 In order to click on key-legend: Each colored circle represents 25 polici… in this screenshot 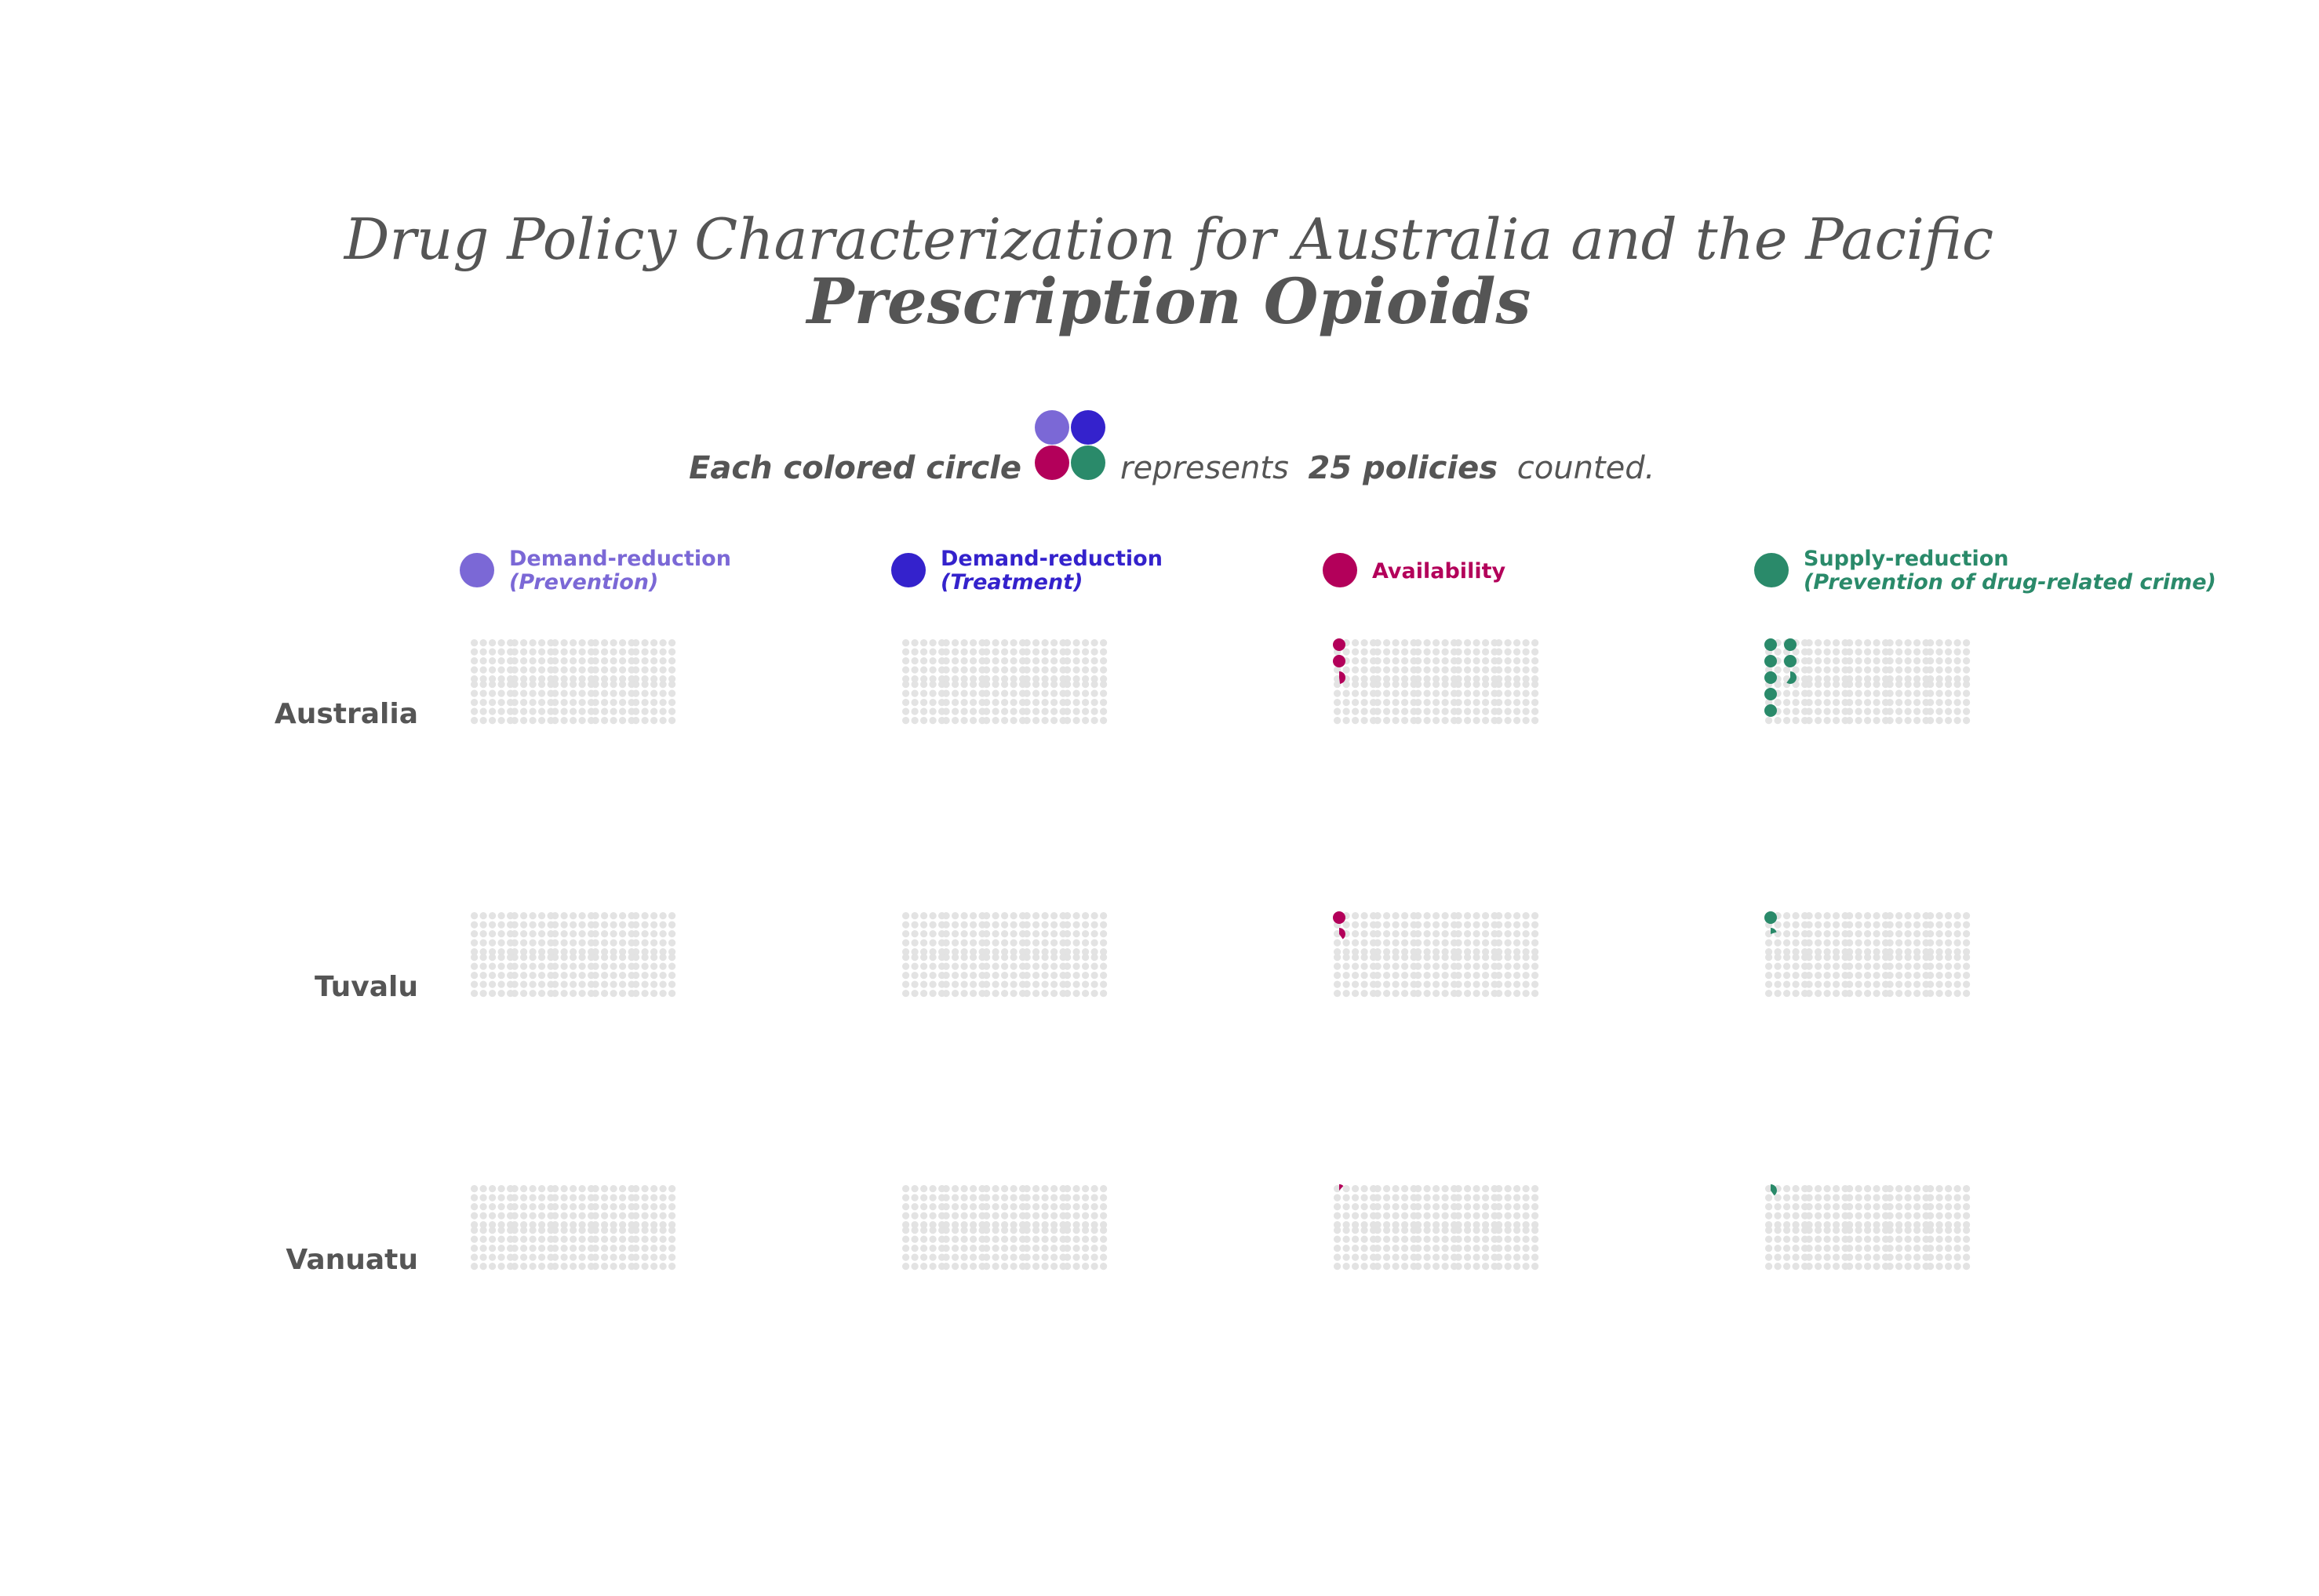, I will do `click(1172, 448)`.